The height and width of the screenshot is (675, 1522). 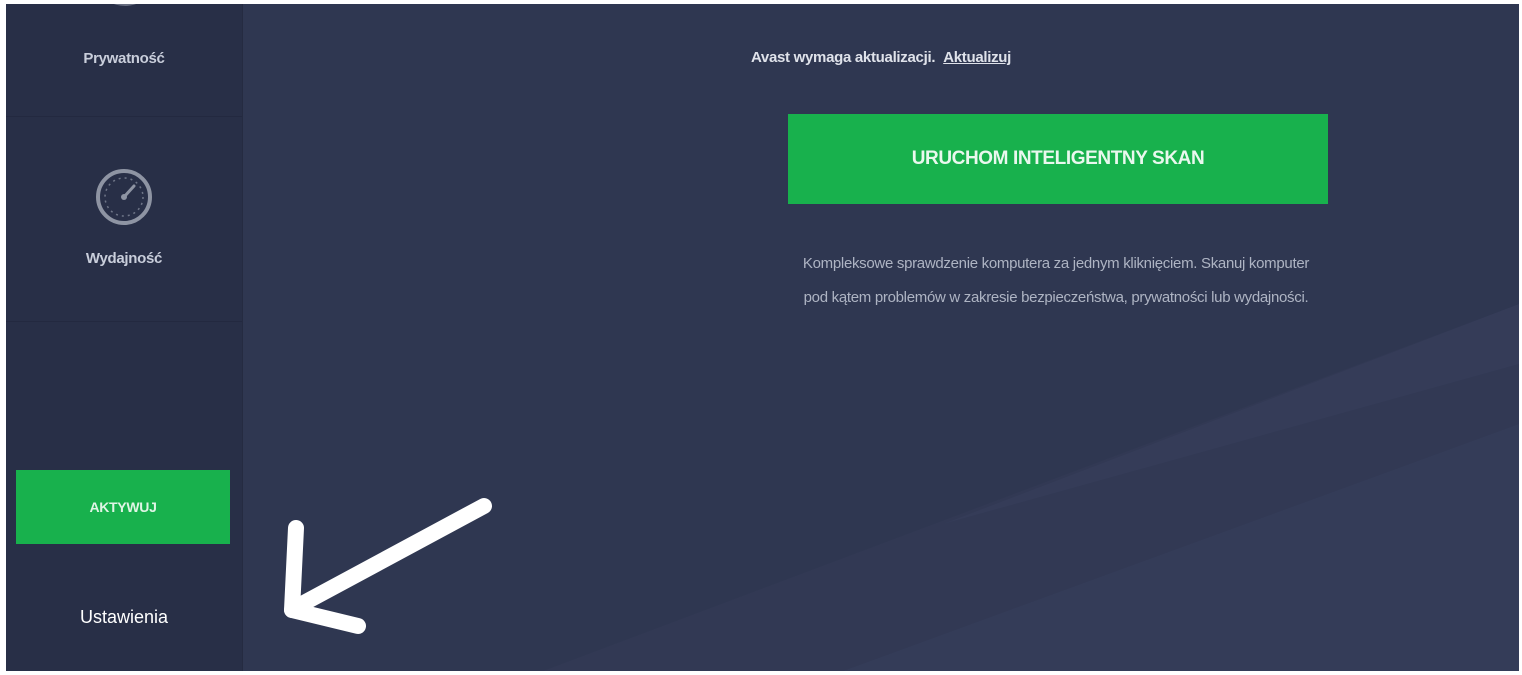 What do you see at coordinates (124, 258) in the screenshot?
I see `sidebar-item-label: Wydajność` at bounding box center [124, 258].